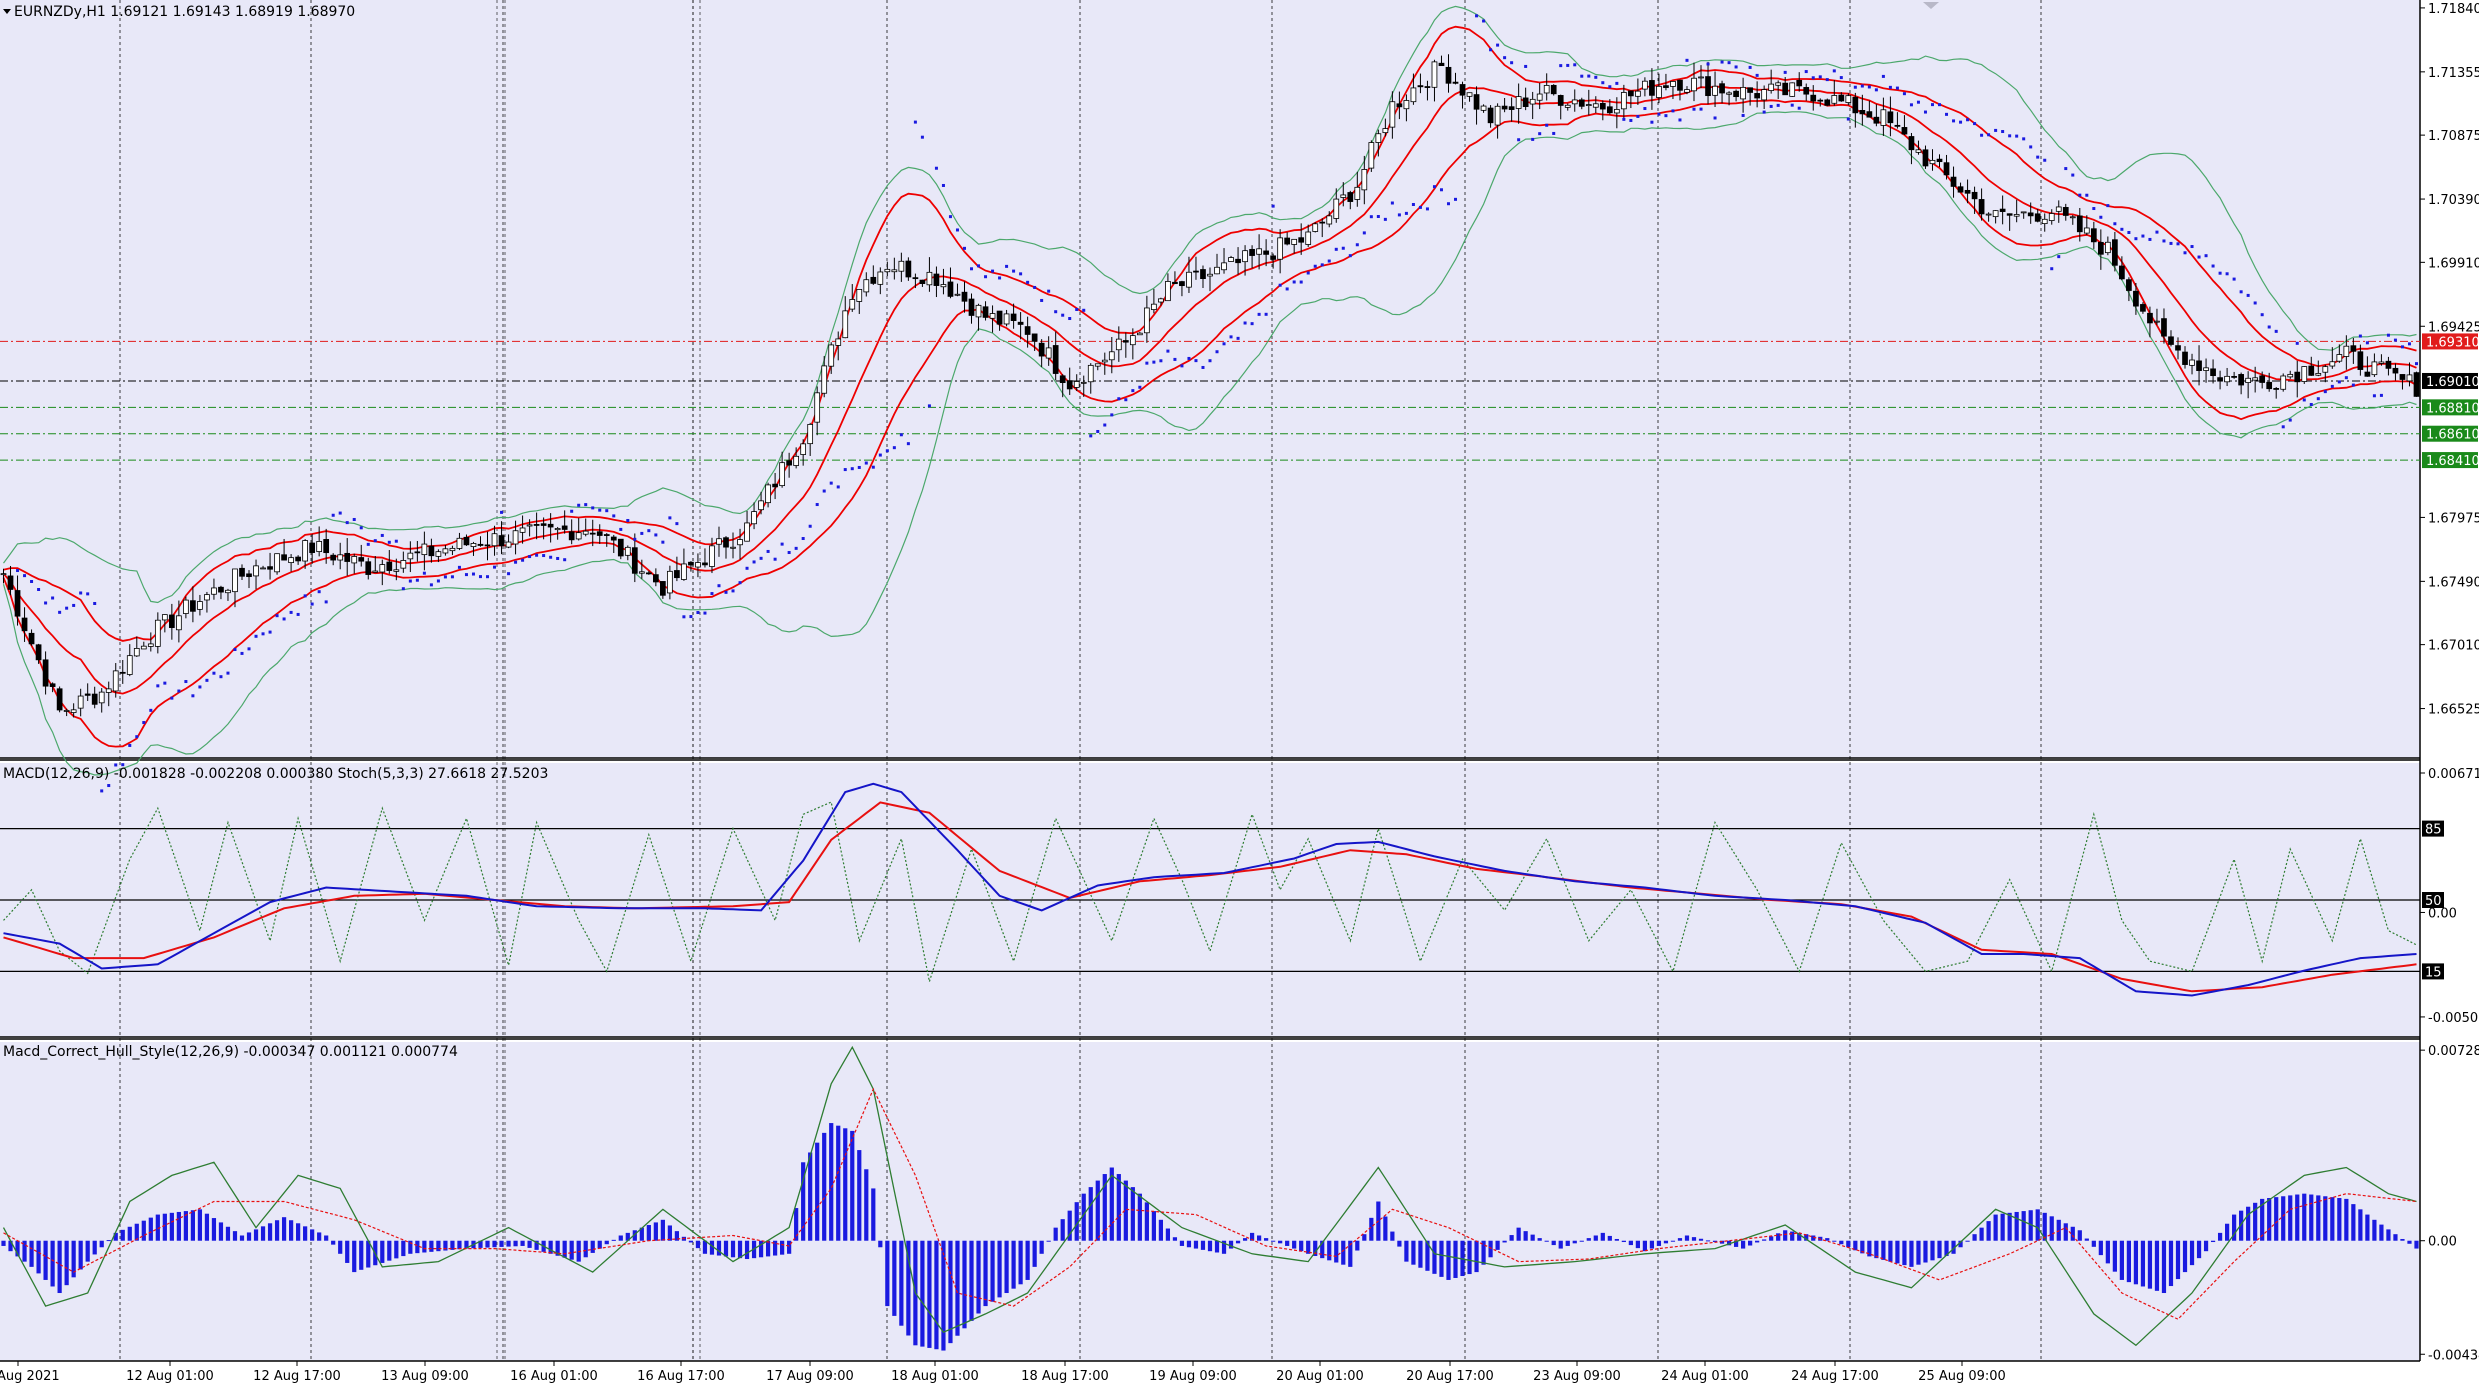  Describe the element at coordinates (1065, 1376) in the screenshot. I see `time-tick-label: 18 Aug 17:00` at that location.